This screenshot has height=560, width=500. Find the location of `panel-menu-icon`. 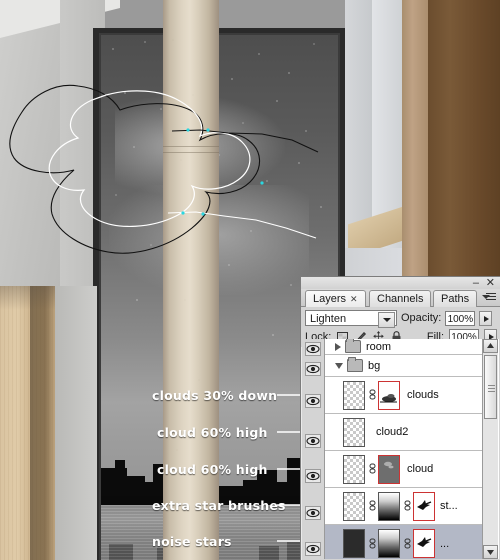

panel-menu-icon is located at coordinates (490, 297).